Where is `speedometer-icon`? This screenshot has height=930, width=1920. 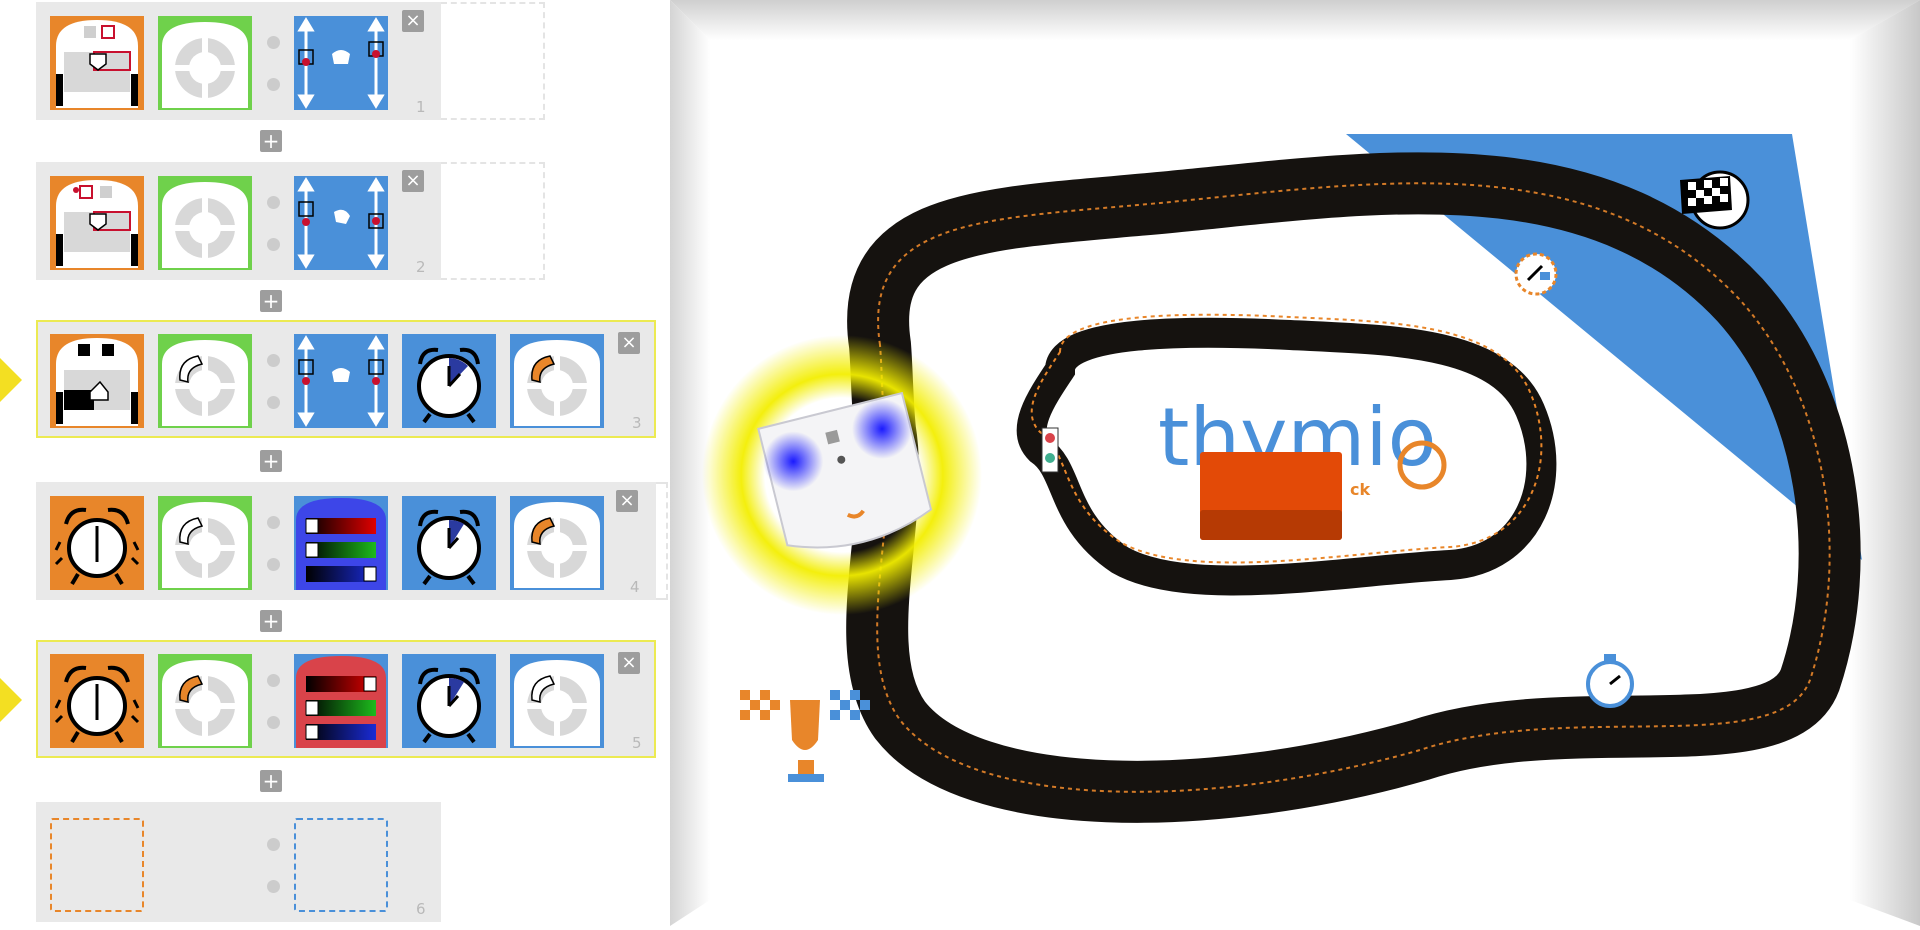
speedometer-icon is located at coordinates (1536, 274).